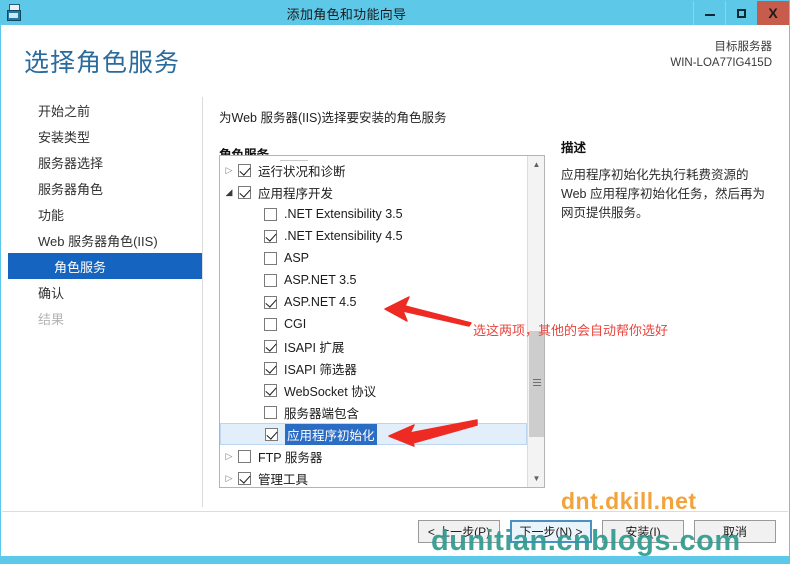 This screenshot has height=564, width=790. What do you see at coordinates (295, 324) in the screenshot?
I see `tree-row-label: CGI` at bounding box center [295, 324].